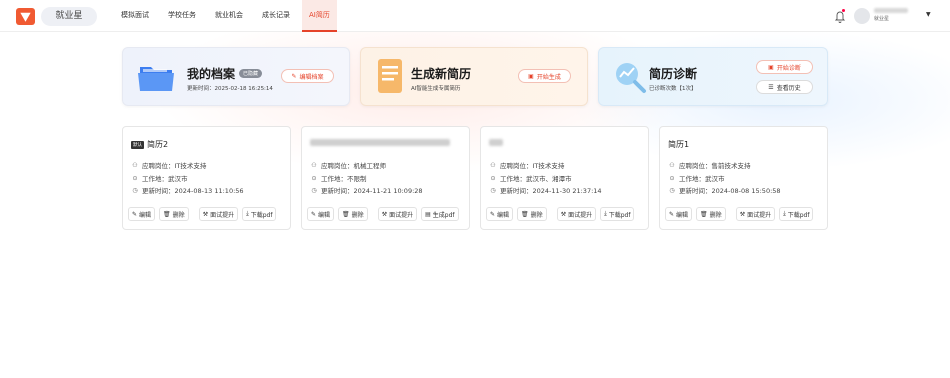 This screenshot has height=378, width=950. I want to click on updated-text: 更新时间：2024-11-30 21:37:14, so click(551, 191).